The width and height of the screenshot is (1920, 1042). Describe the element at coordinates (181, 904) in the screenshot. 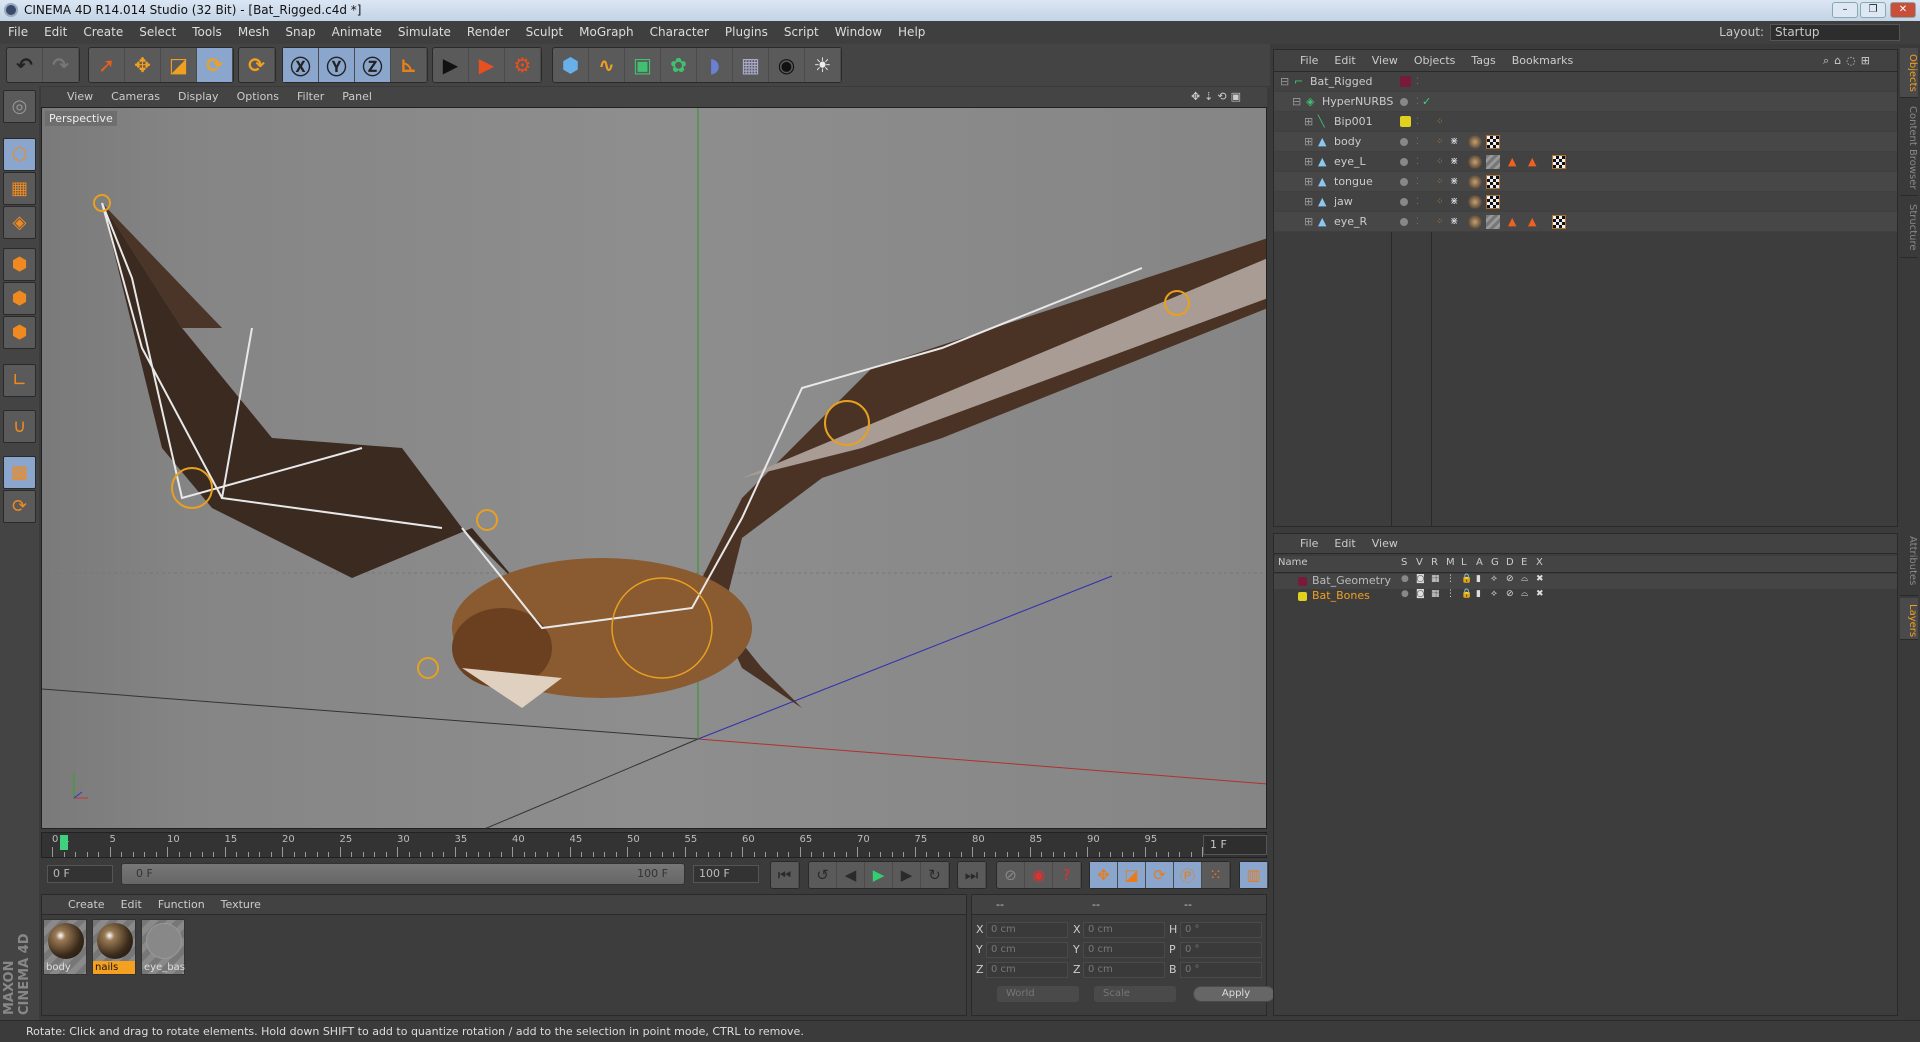

I see `material-menu-function: Function` at that location.